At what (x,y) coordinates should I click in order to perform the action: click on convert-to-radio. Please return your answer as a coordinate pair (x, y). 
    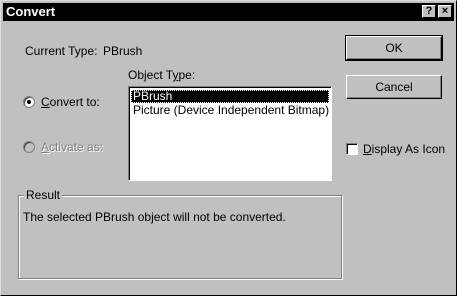
    Looking at the image, I should click on (29, 102).